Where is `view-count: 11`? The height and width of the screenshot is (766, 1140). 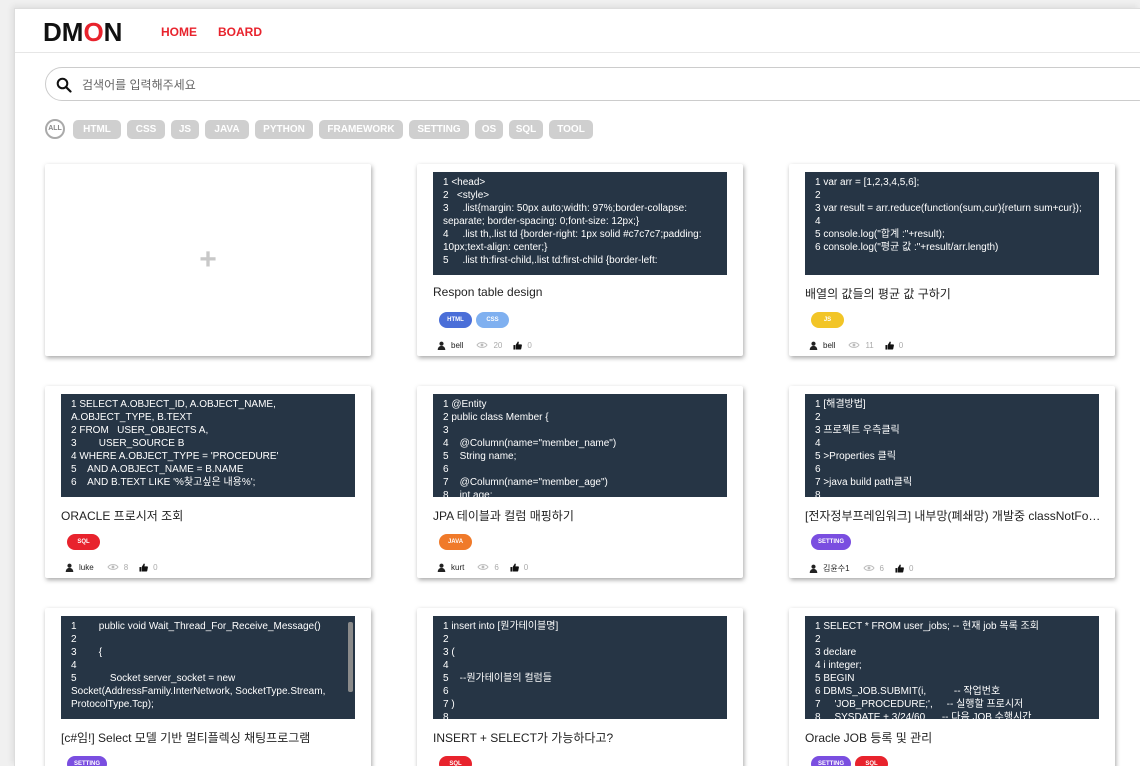 view-count: 11 is located at coordinates (869, 345).